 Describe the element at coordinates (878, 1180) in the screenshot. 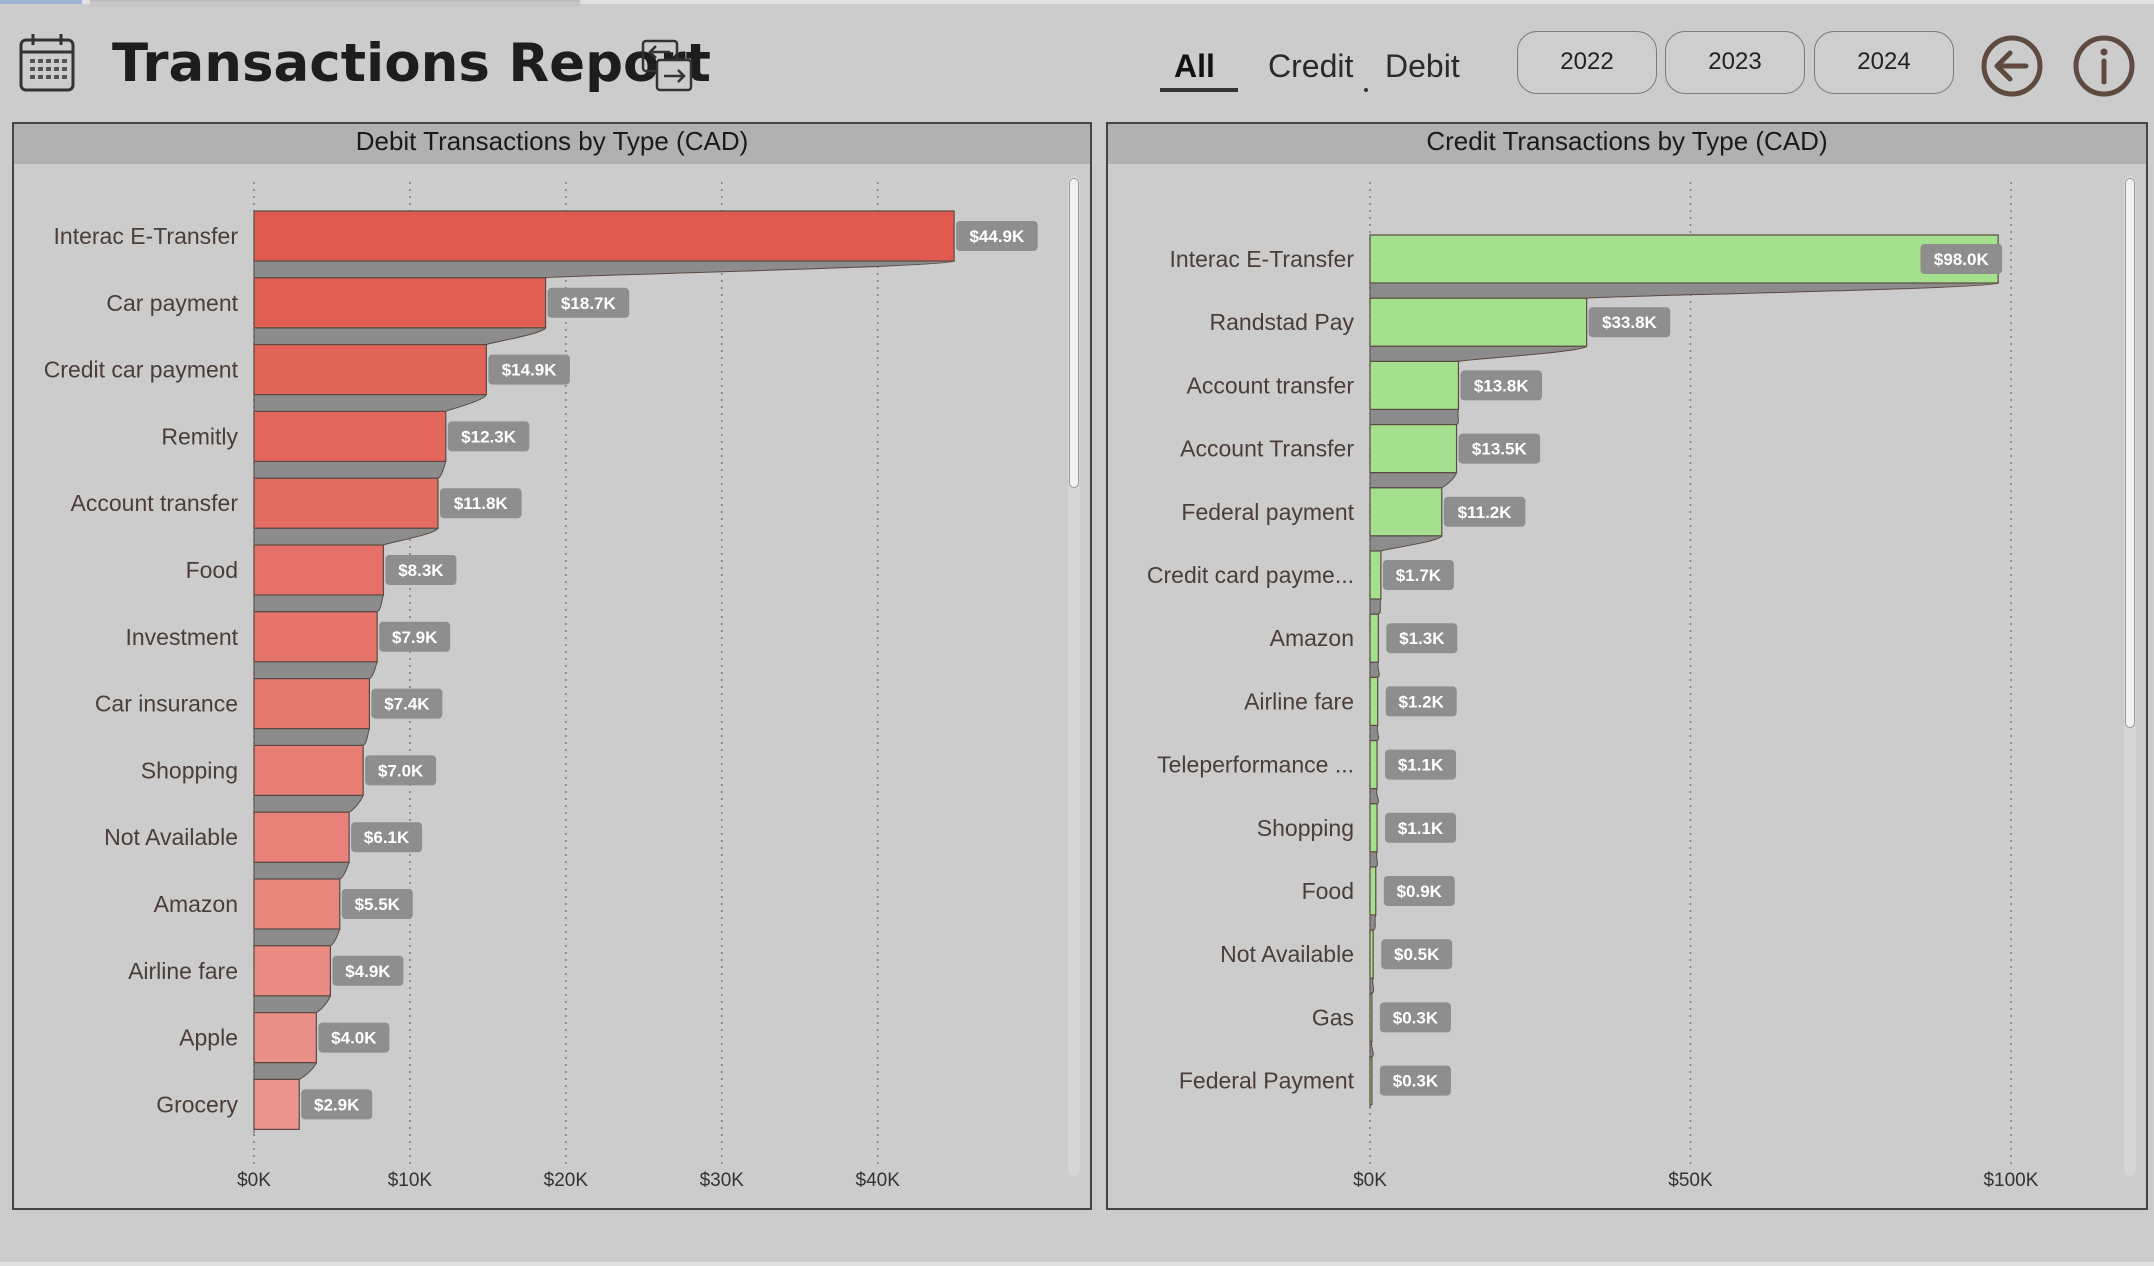

I see `debit-x-tick-label: $40K` at that location.